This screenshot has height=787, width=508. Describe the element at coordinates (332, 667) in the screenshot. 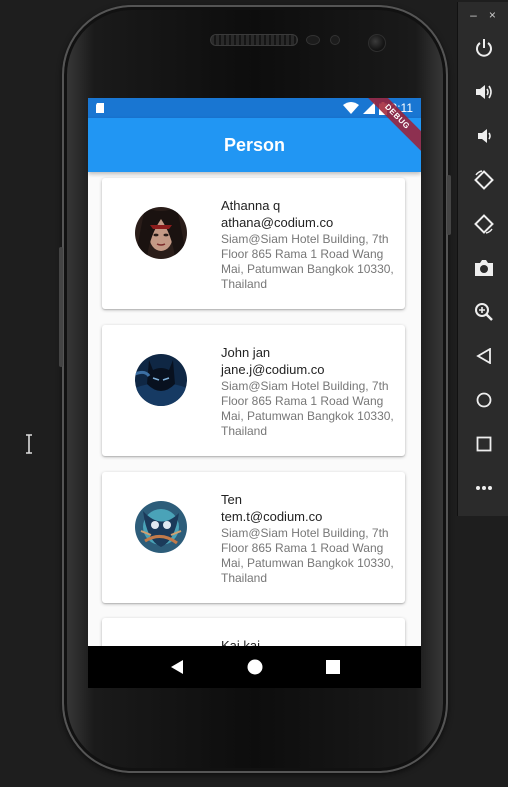

I see `recents-square-icon` at that location.